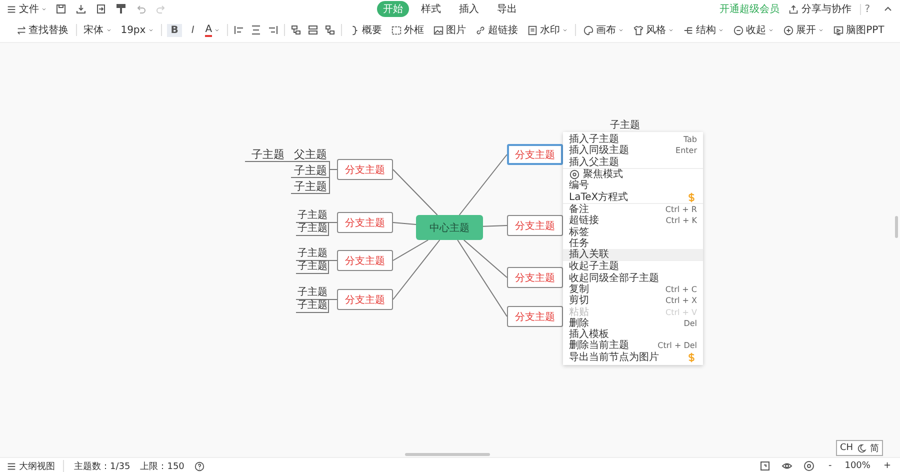 This screenshot has height=472, width=900. What do you see at coordinates (633, 346) in the screenshot?
I see `menu-item: 删除当前主题 Ctrl + Del` at bounding box center [633, 346].